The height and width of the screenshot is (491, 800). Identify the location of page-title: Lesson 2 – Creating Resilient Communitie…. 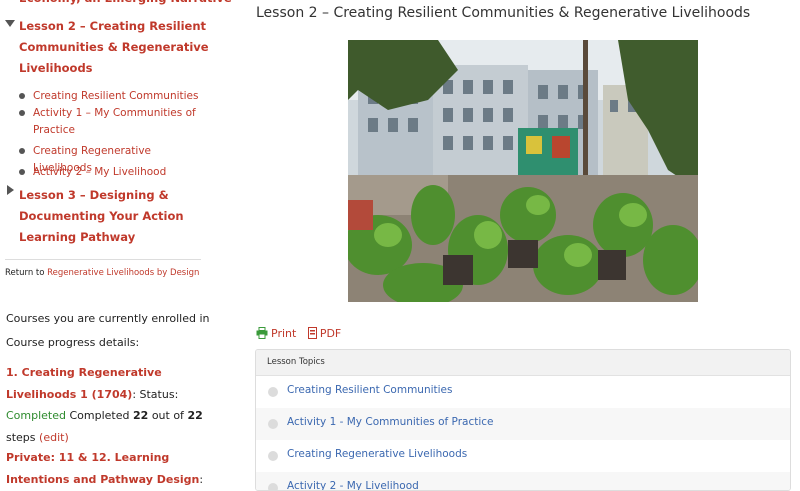
(503, 13).